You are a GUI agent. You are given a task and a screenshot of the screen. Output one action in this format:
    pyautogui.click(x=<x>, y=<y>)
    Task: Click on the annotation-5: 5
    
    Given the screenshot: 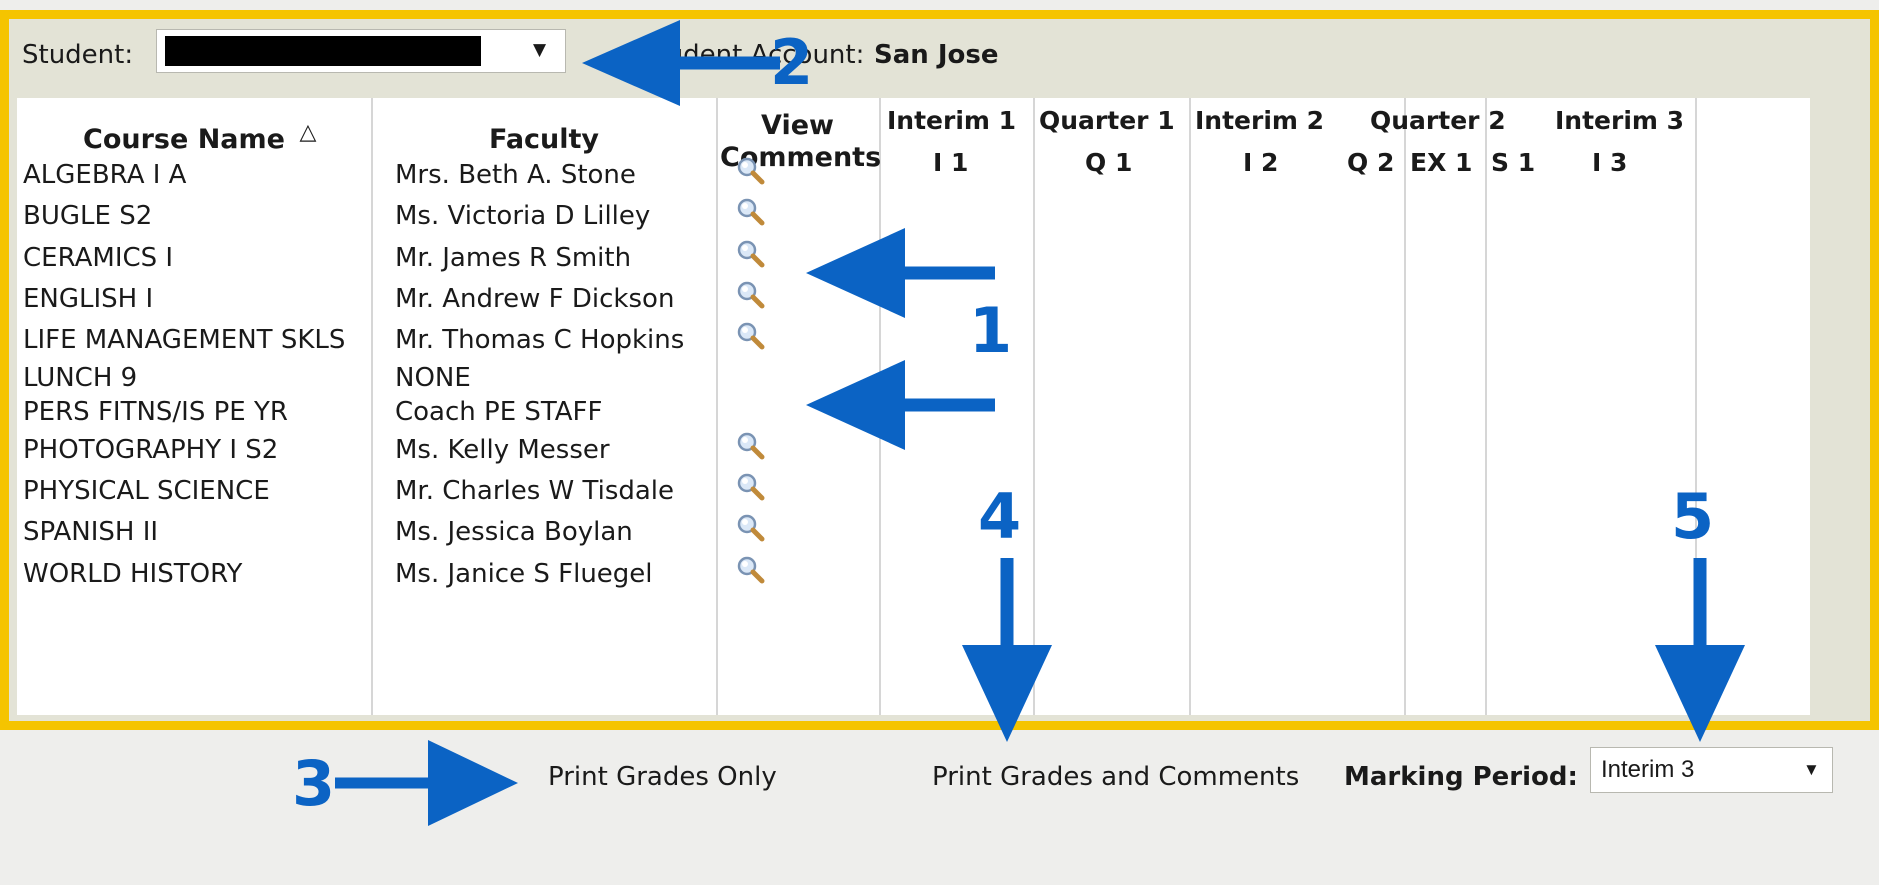 What is the action you would take?
    pyautogui.click(x=1693, y=516)
    